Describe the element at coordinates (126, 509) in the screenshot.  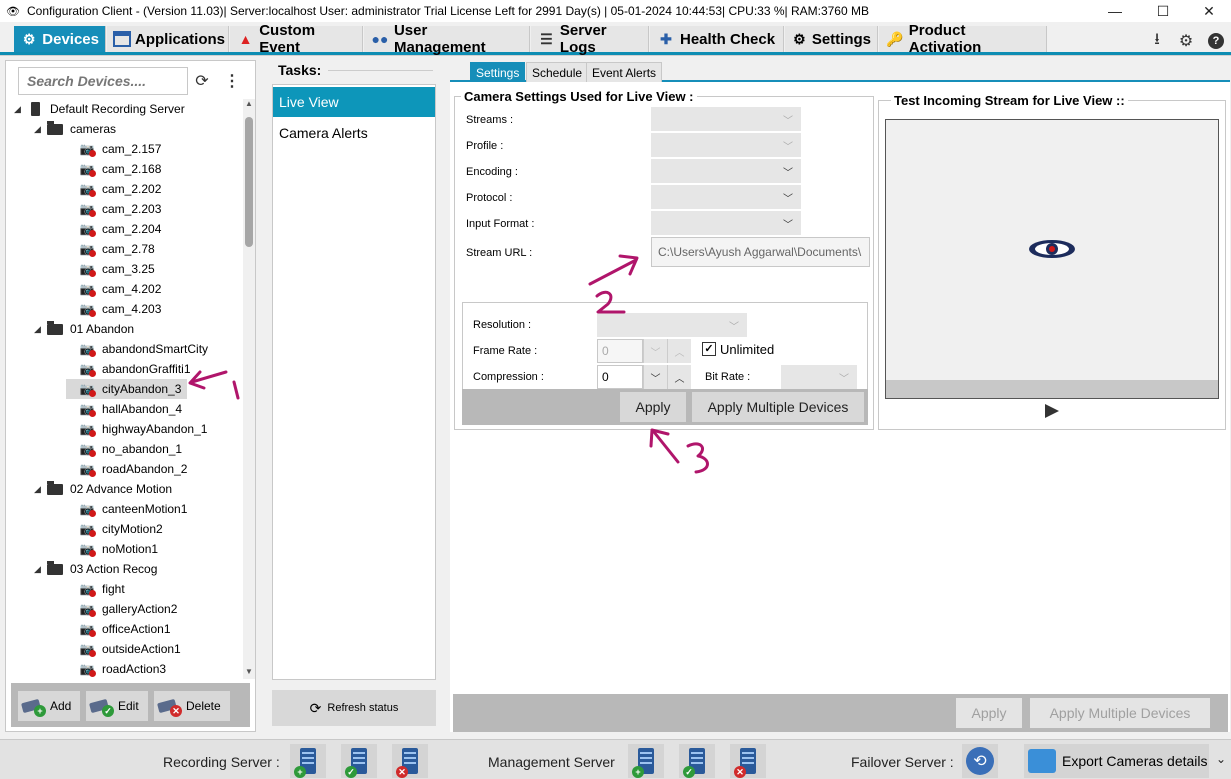
I see `tree-camera-item: 📷 canteenMotion1` at that location.